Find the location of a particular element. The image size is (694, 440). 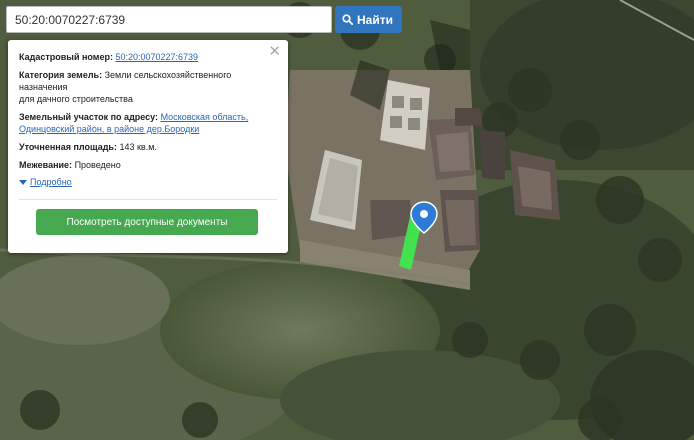

cadastral-number-link: 50:20:0070227:6739 is located at coordinates (156, 57).